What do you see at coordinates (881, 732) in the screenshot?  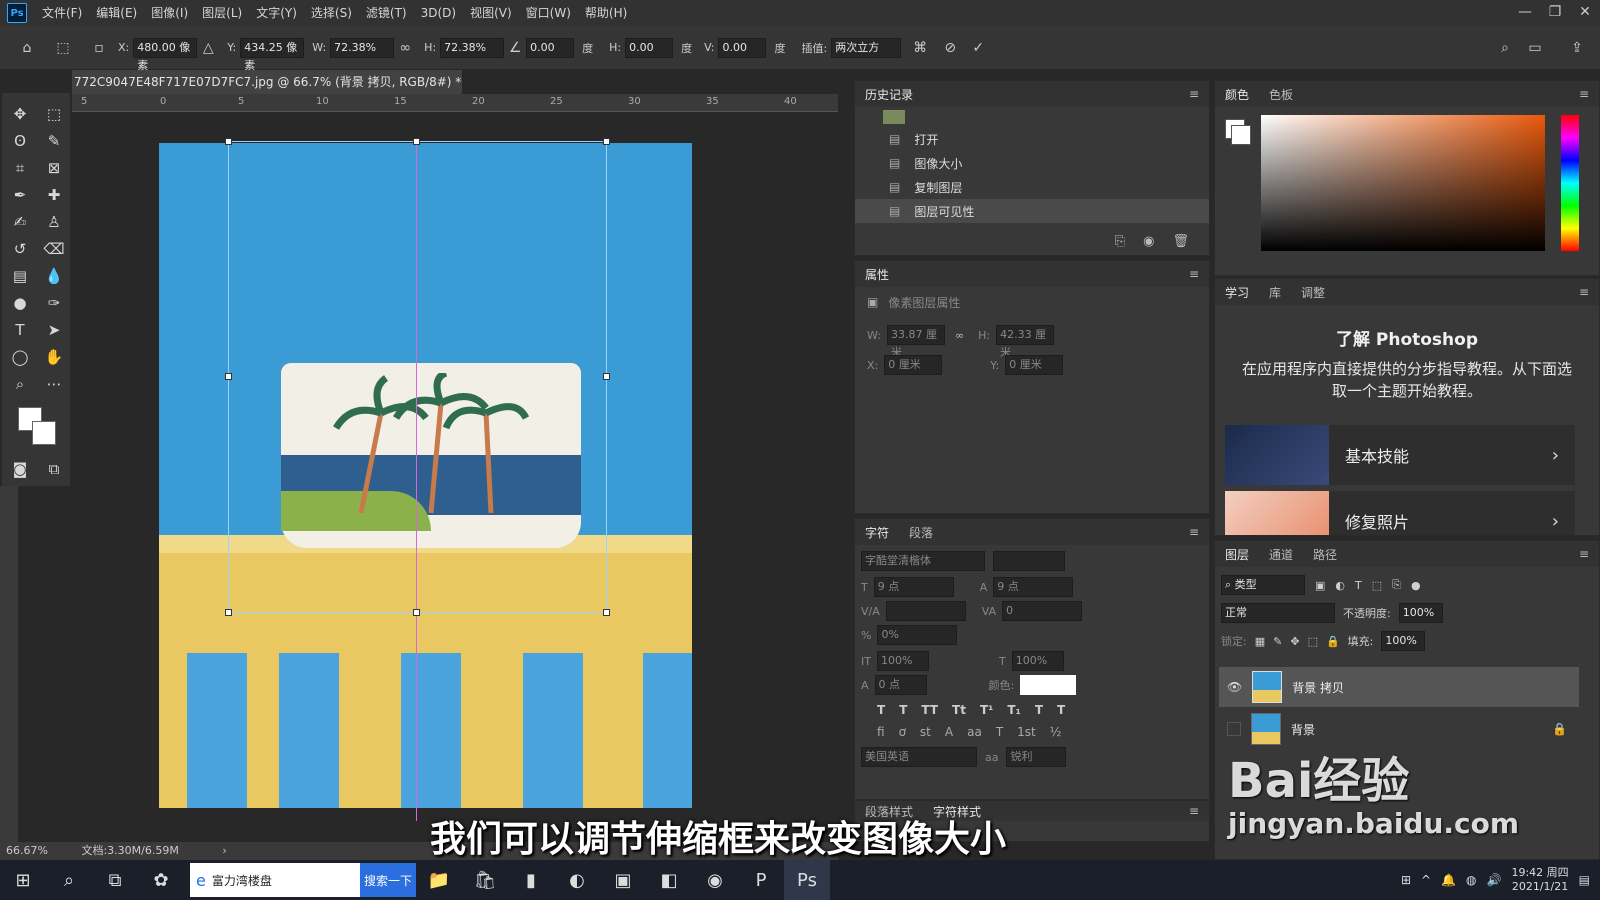 I see `ligature-icon: fi` at bounding box center [881, 732].